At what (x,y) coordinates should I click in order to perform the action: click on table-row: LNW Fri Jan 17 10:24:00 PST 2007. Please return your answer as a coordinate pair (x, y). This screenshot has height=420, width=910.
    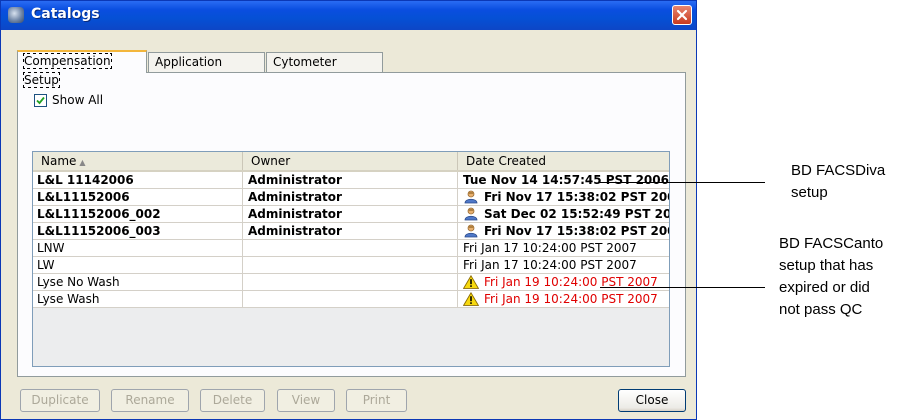
    Looking at the image, I should click on (351, 248).